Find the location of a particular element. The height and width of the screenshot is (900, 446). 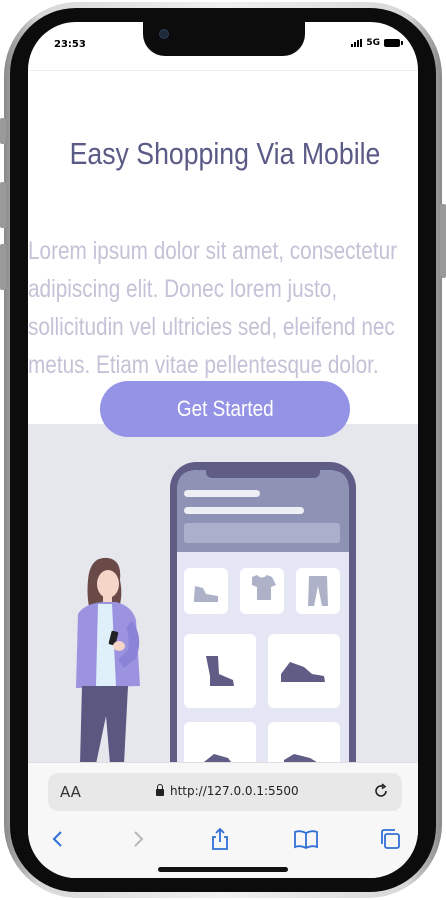

get-started-button: Get Started is located at coordinates (225, 409).